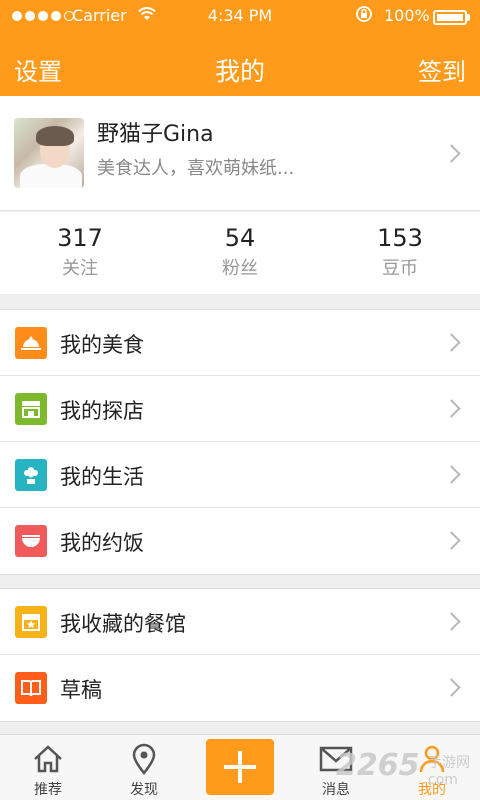 Image resolution: width=480 pixels, height=800 pixels. Describe the element at coordinates (400, 238) in the screenshot. I see `stat-coins-count: 153` at that location.